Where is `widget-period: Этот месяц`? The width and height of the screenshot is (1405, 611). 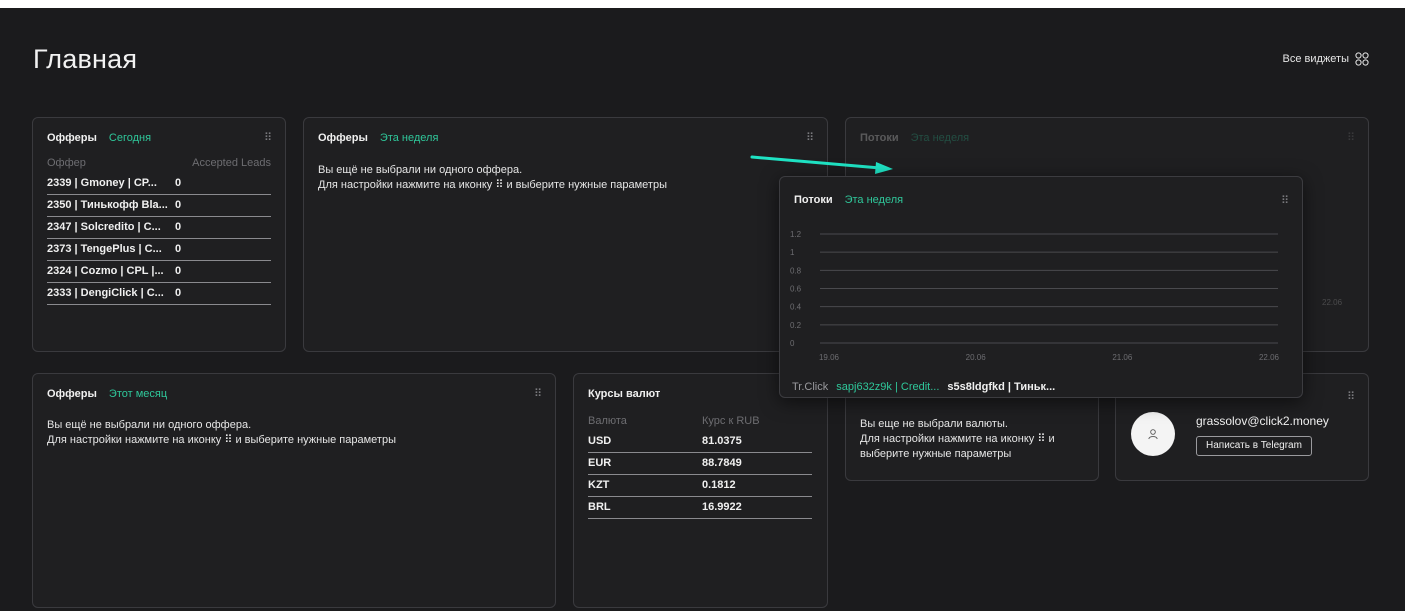
widget-period: Этот месяц is located at coordinates (138, 394).